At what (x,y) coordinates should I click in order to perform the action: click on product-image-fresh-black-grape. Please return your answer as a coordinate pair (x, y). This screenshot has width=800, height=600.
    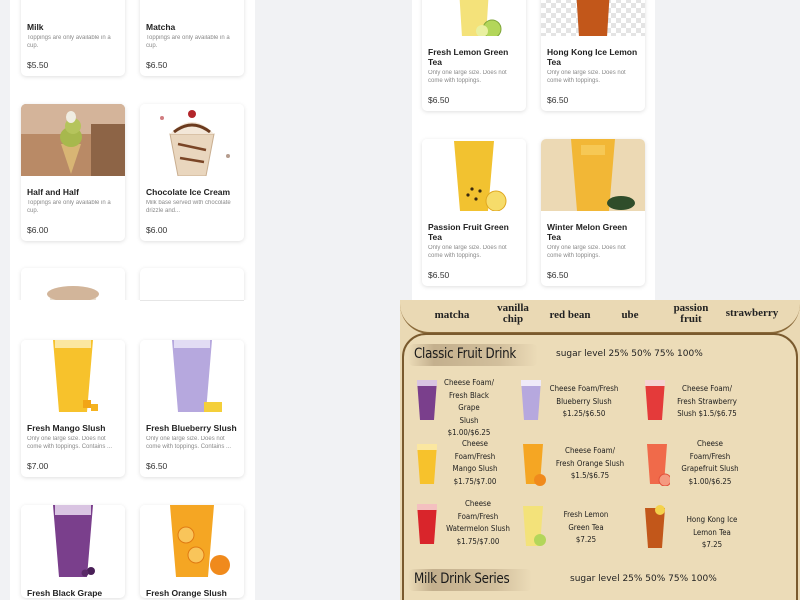
    Looking at the image, I should click on (73, 541).